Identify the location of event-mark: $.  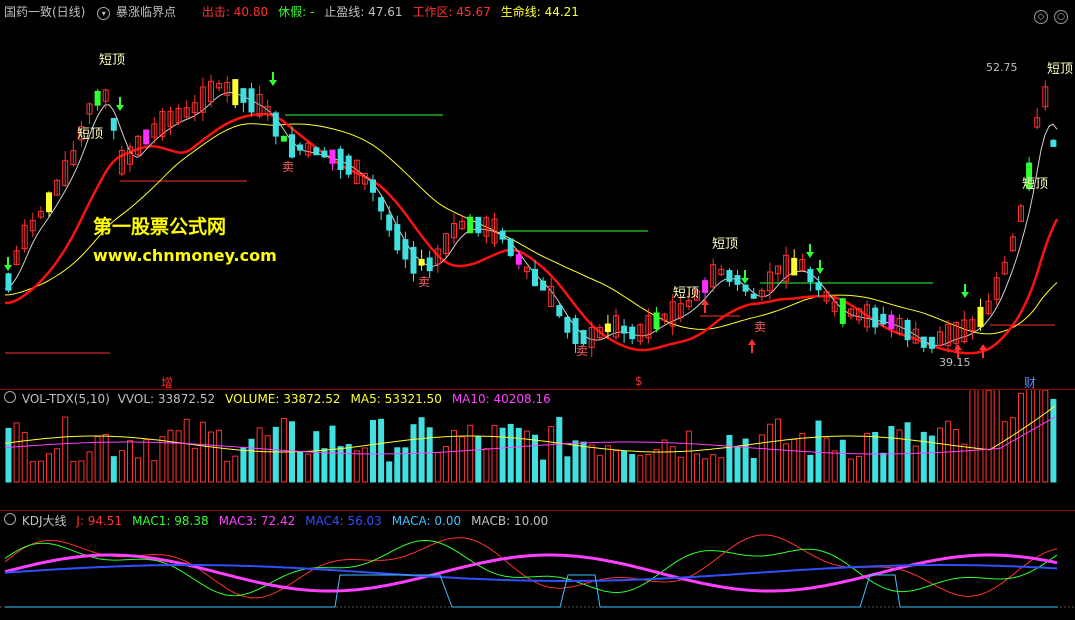
(639, 381).